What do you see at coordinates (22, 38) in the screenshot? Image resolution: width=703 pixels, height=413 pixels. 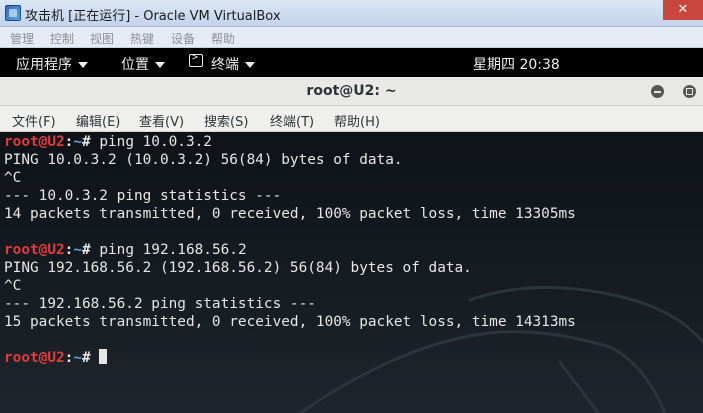 I see `vbox-menu-manage: 管理` at bounding box center [22, 38].